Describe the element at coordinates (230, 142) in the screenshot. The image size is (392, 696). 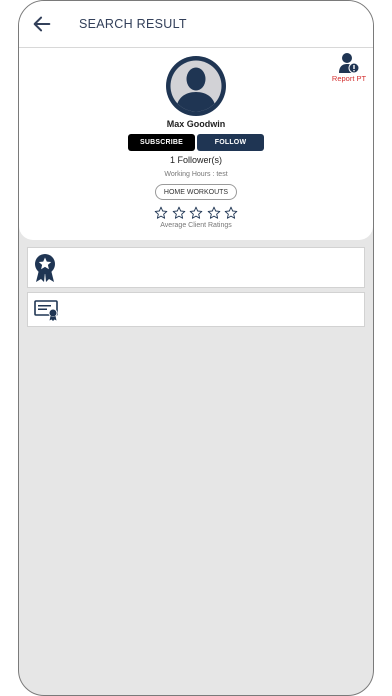
I see `follow-button: FOLLOW` at that location.